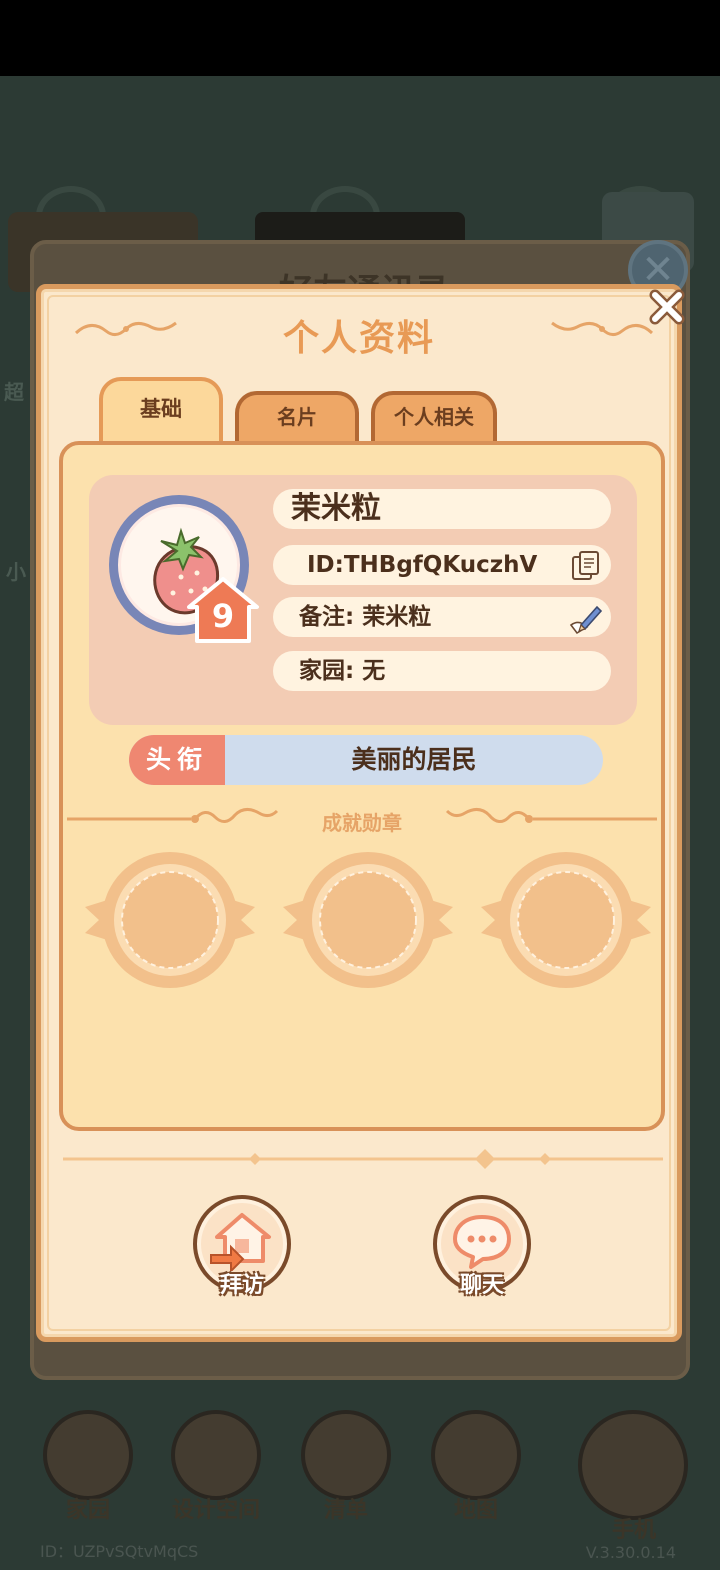  Describe the element at coordinates (215, 1510) in the screenshot. I see `background-nav-label: 设计空间` at that location.